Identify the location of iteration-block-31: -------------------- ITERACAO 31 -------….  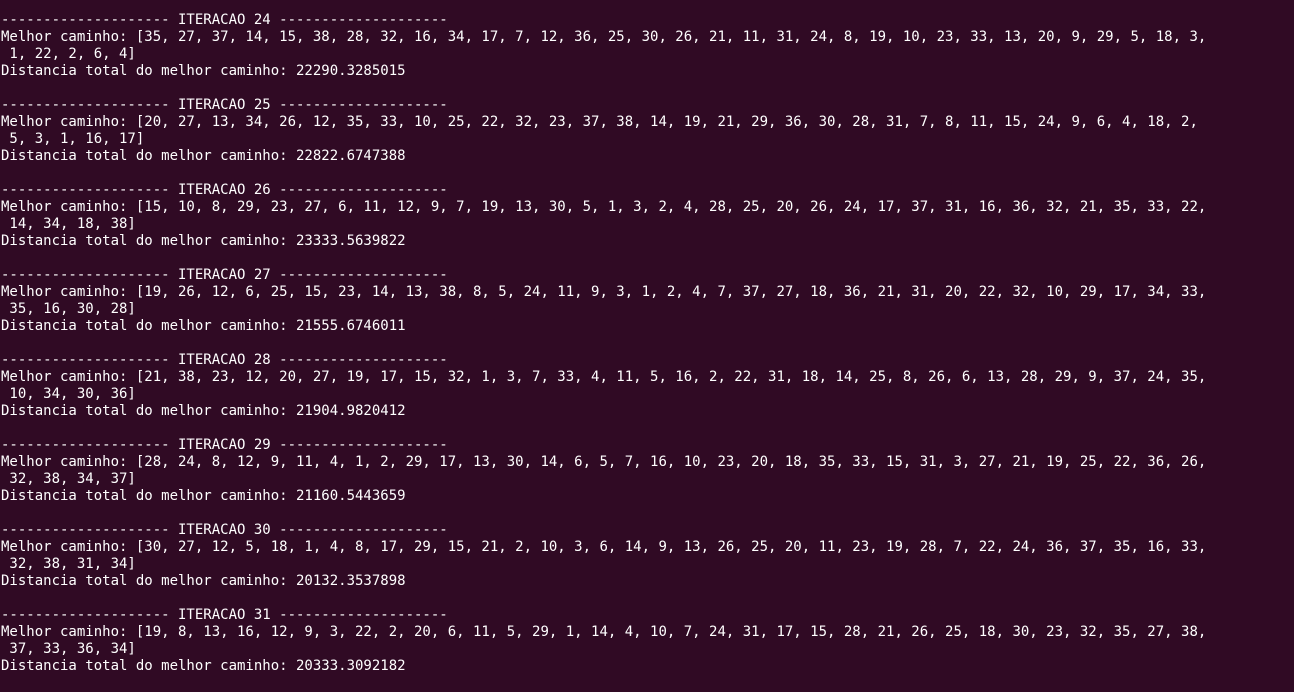
(647, 641).